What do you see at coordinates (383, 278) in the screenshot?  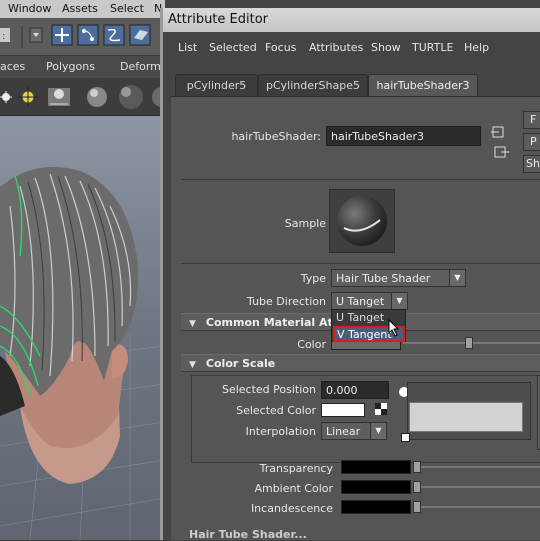 I see `type-value: Hair Tube Shader` at bounding box center [383, 278].